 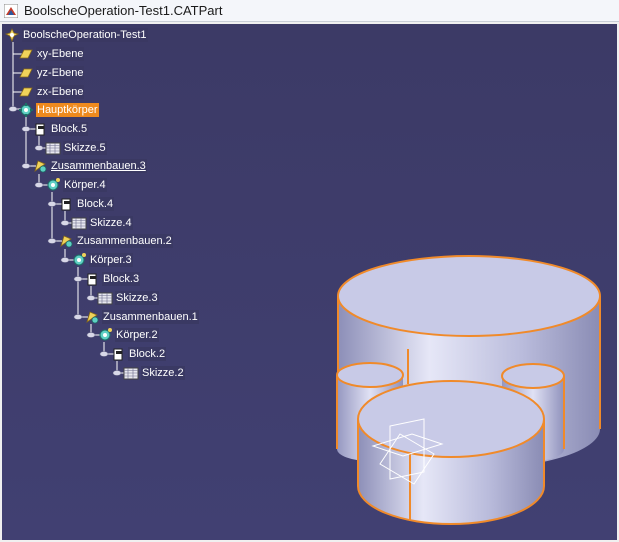 What do you see at coordinates (469, 296) in the screenshot?
I see `large-cylinder-top` at bounding box center [469, 296].